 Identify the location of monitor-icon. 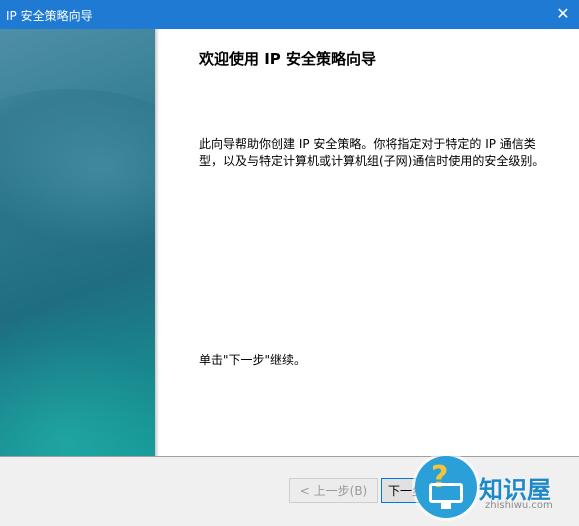
(446, 493).